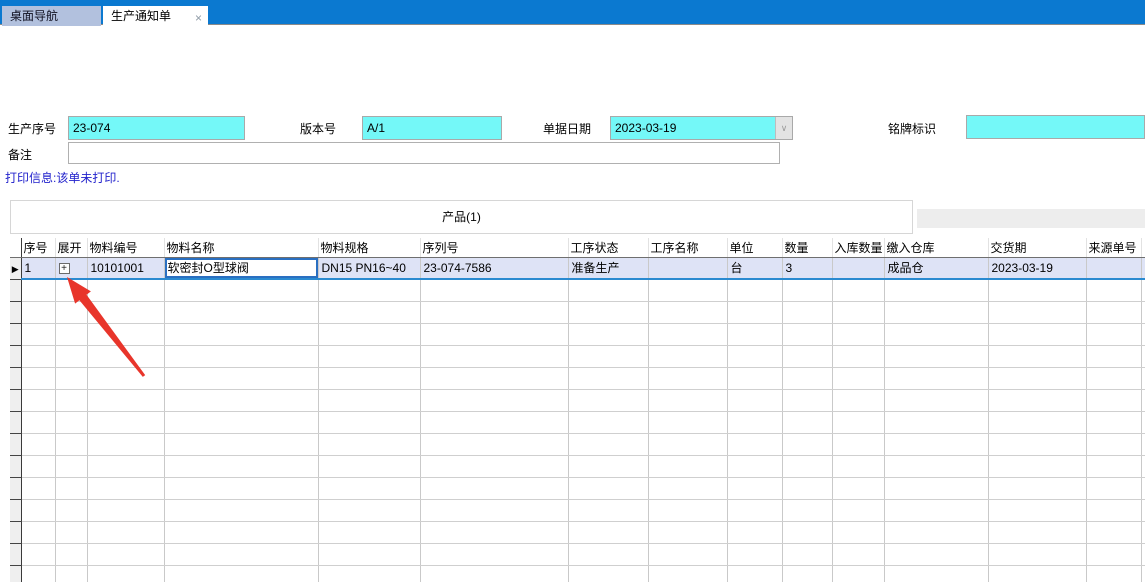 The image size is (1145, 582). What do you see at coordinates (369, 268) in the screenshot?
I see `cell-4: DN15 PN16~40` at bounding box center [369, 268].